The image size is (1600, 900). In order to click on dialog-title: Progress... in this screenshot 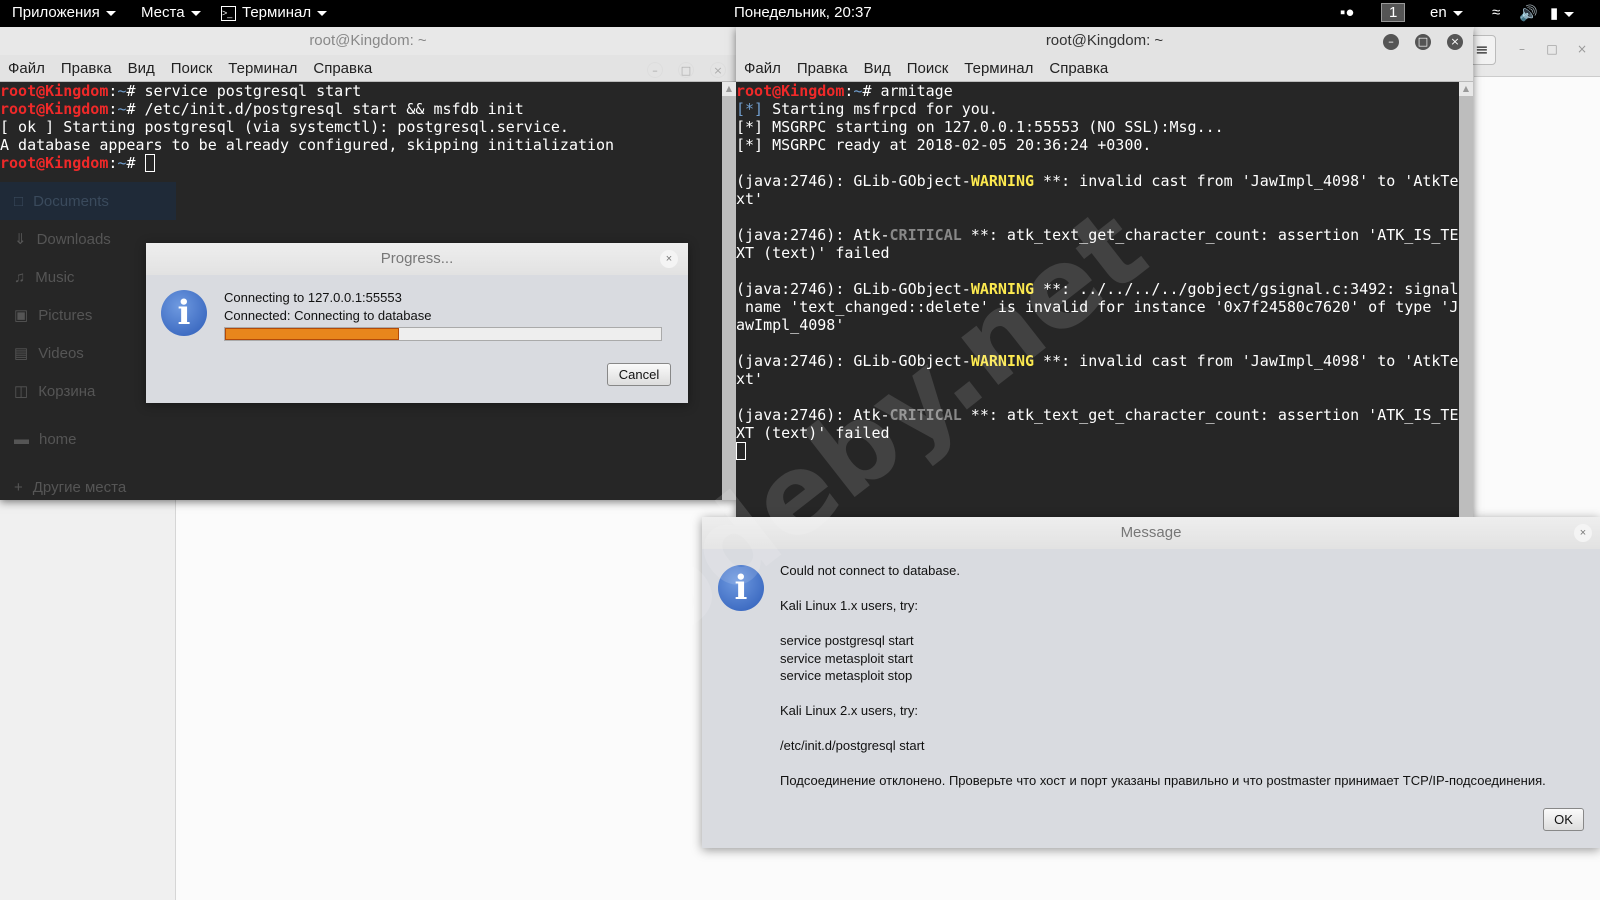, I will do `click(417, 259)`.